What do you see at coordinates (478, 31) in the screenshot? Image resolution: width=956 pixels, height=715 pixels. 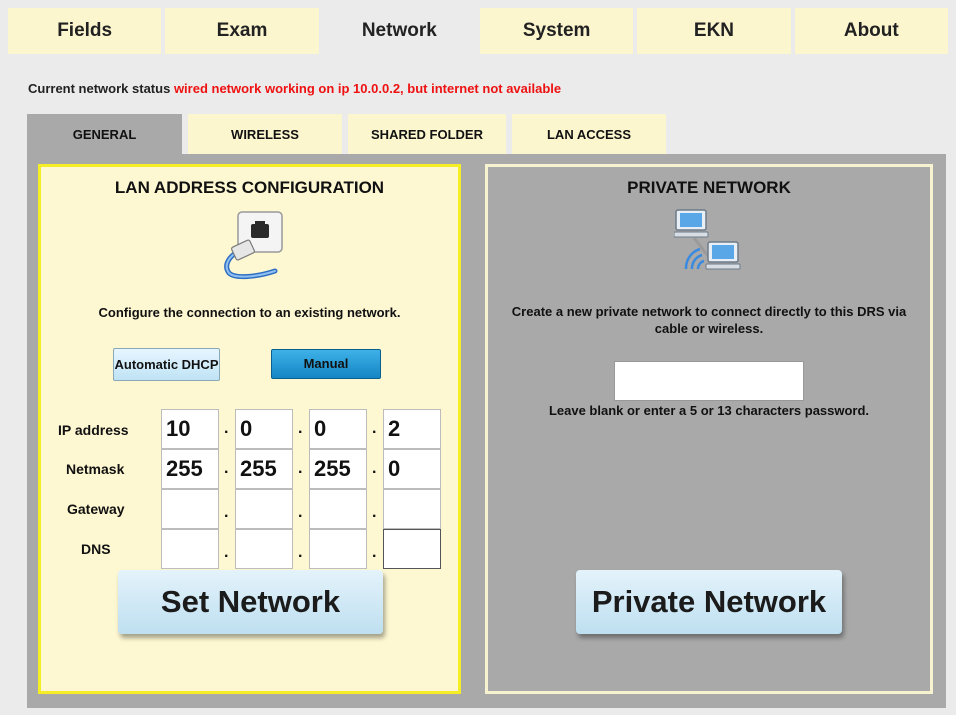 I see `top-tab-bar: Fields Exam Network System EKN About` at bounding box center [478, 31].